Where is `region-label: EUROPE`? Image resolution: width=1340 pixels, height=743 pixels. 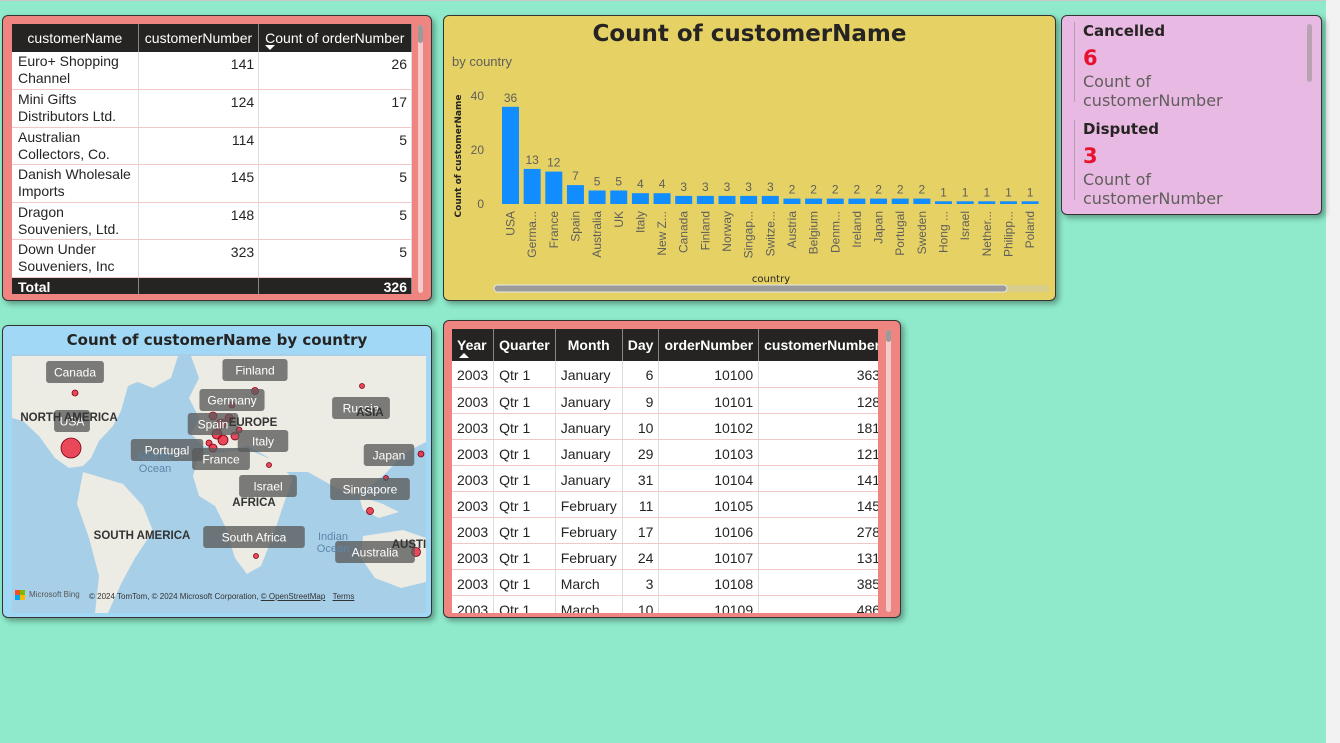
region-label: EUROPE is located at coordinates (253, 423).